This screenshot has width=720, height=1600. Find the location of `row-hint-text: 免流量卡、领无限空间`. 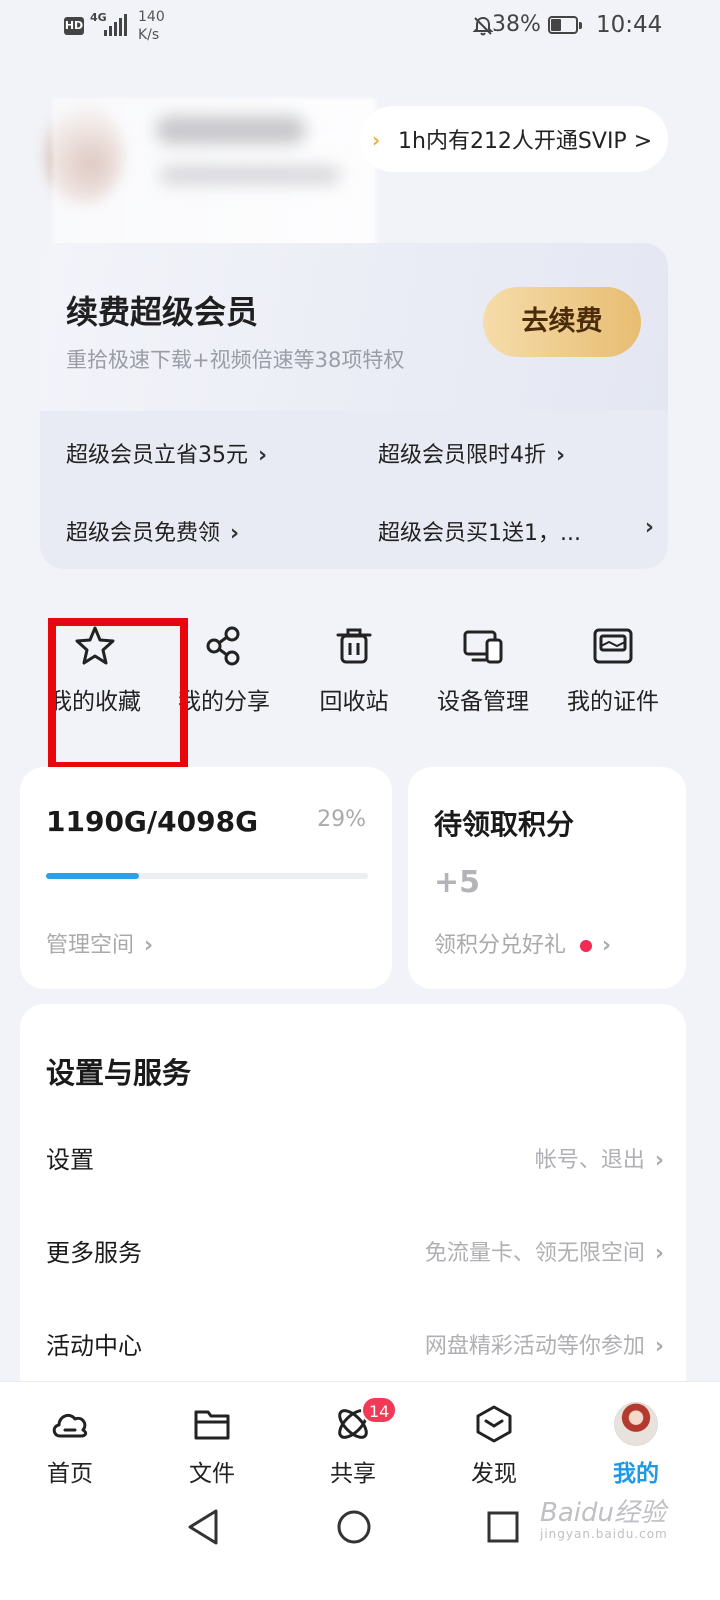

row-hint-text: 免流量卡、领无限空间 is located at coordinates (534, 1253).